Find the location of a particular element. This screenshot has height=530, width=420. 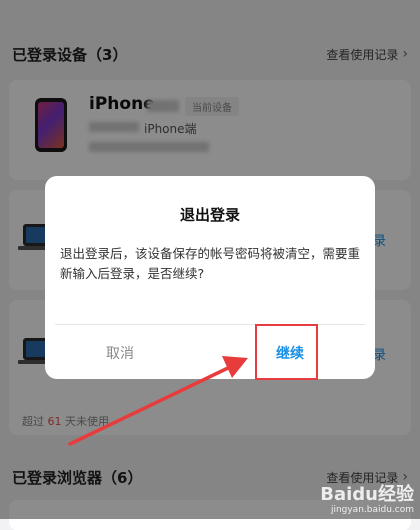

highlight-box is located at coordinates (286, 352).